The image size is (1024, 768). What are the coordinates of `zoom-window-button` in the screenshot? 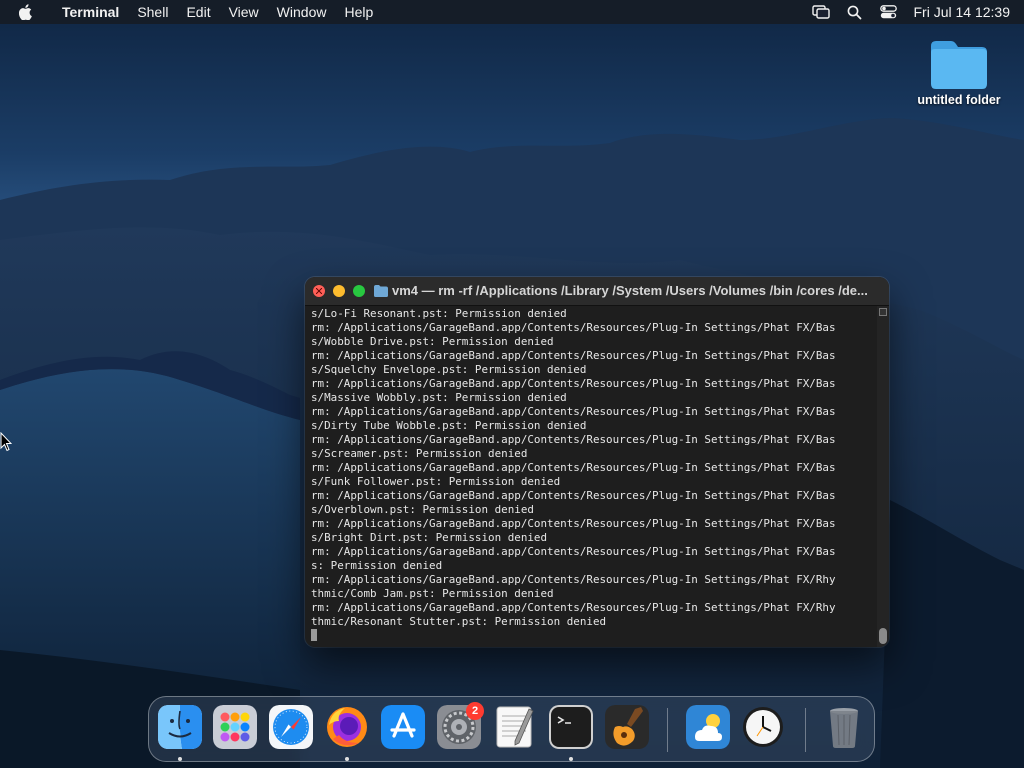 It's located at (359, 291).